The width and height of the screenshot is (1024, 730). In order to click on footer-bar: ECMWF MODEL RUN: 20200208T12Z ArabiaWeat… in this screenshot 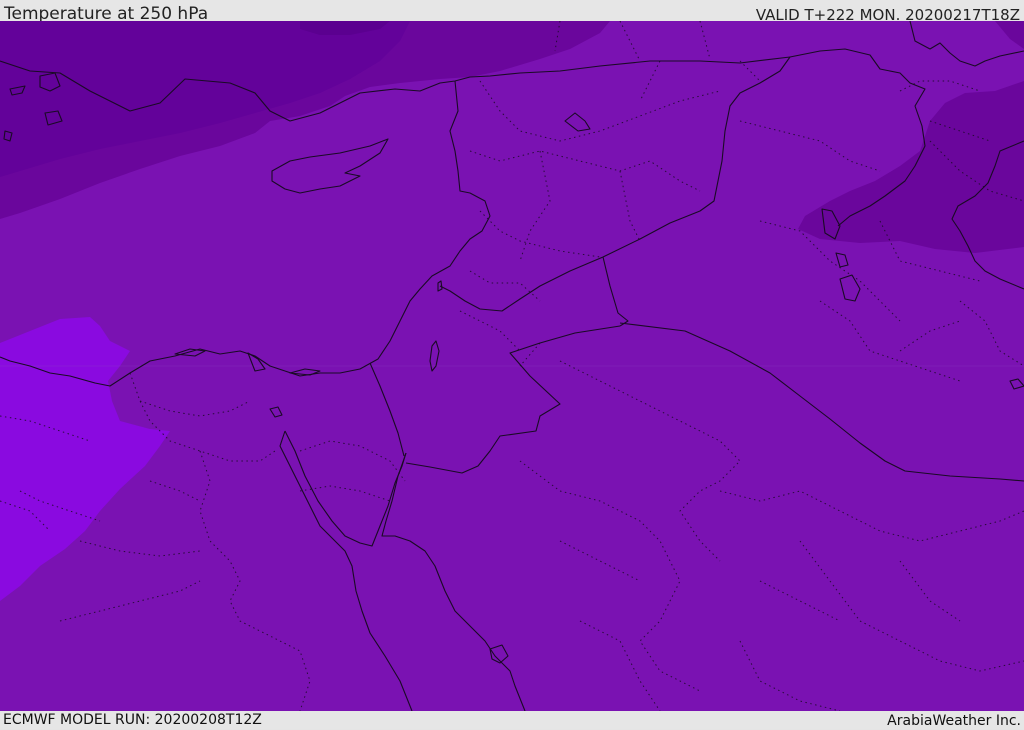, I will do `click(512, 720)`.